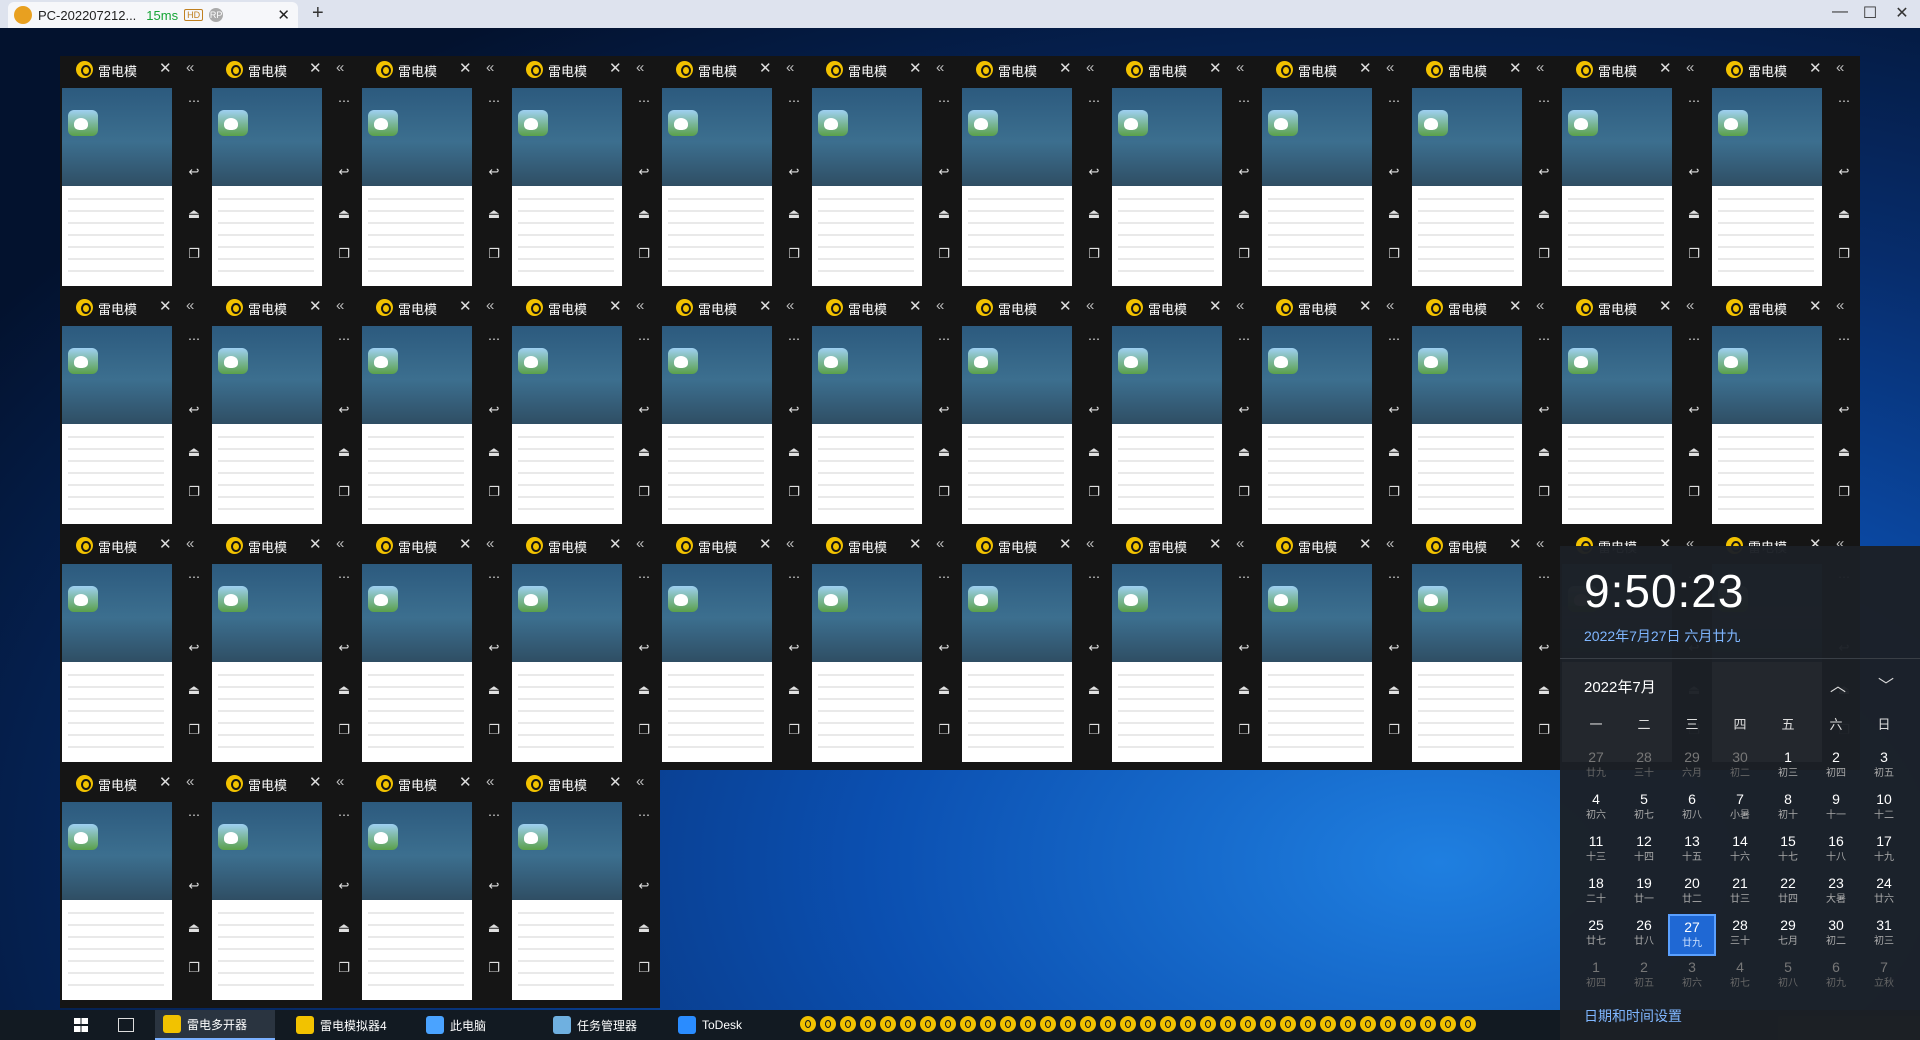 The width and height of the screenshot is (1920, 1040). I want to click on calendar-day-today: 27 廿九, so click(1692, 935).